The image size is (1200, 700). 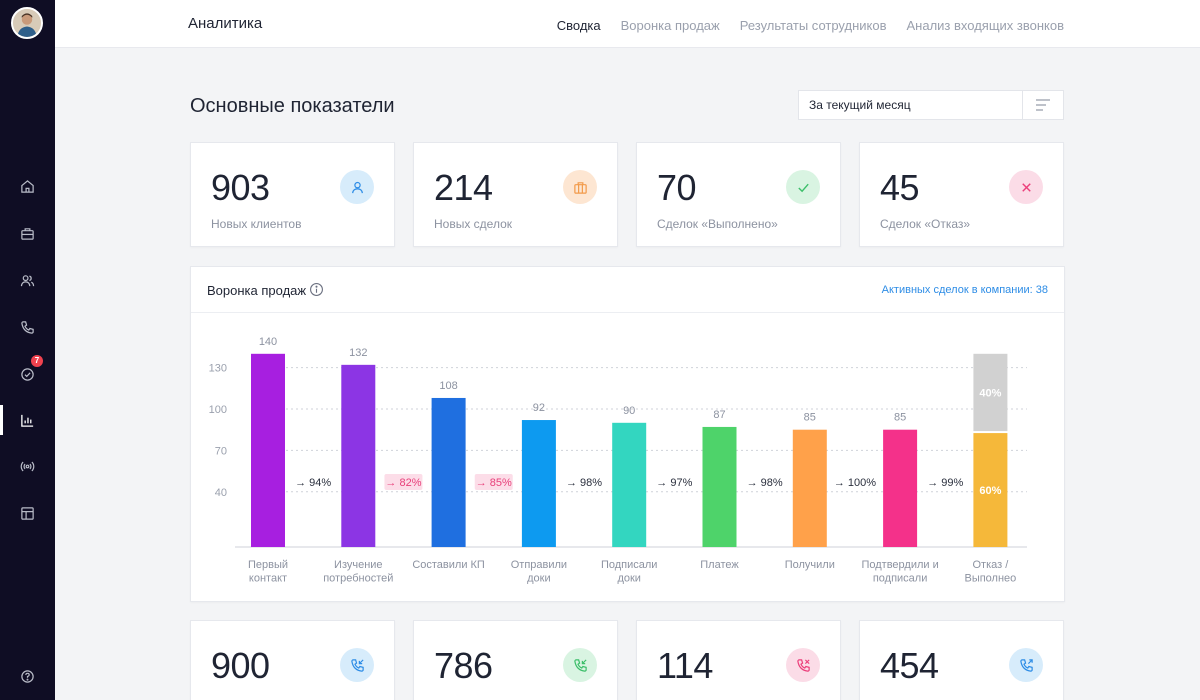 I want to click on tab-summary: Сводка, so click(x=579, y=25).